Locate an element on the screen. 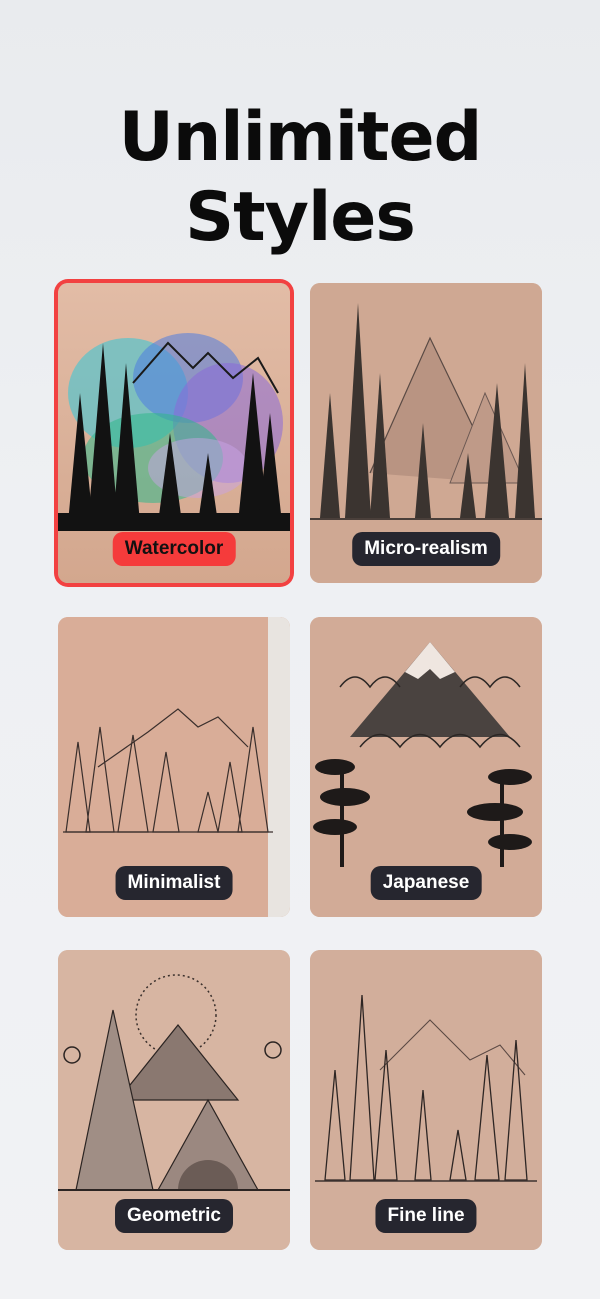 The image size is (600, 1299). style-label: Fine line is located at coordinates (426, 1216).